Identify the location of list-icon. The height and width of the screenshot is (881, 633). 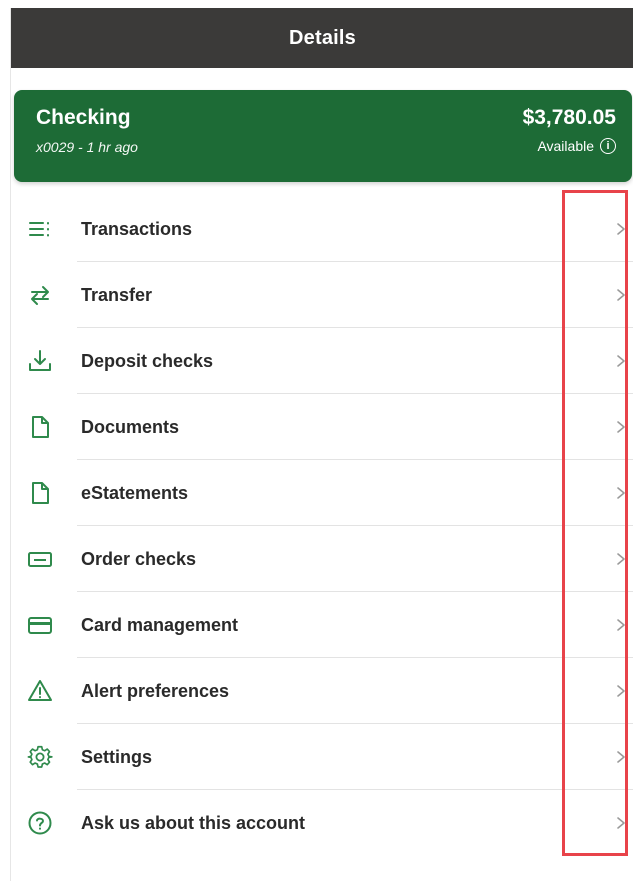
(40, 229).